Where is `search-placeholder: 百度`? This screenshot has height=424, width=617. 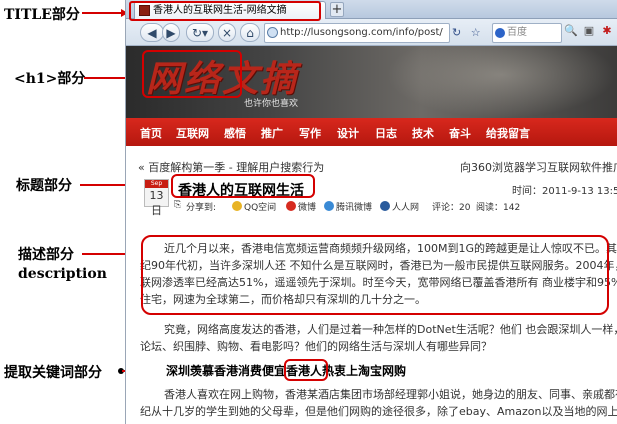
search-placeholder: 百度 is located at coordinates (517, 32).